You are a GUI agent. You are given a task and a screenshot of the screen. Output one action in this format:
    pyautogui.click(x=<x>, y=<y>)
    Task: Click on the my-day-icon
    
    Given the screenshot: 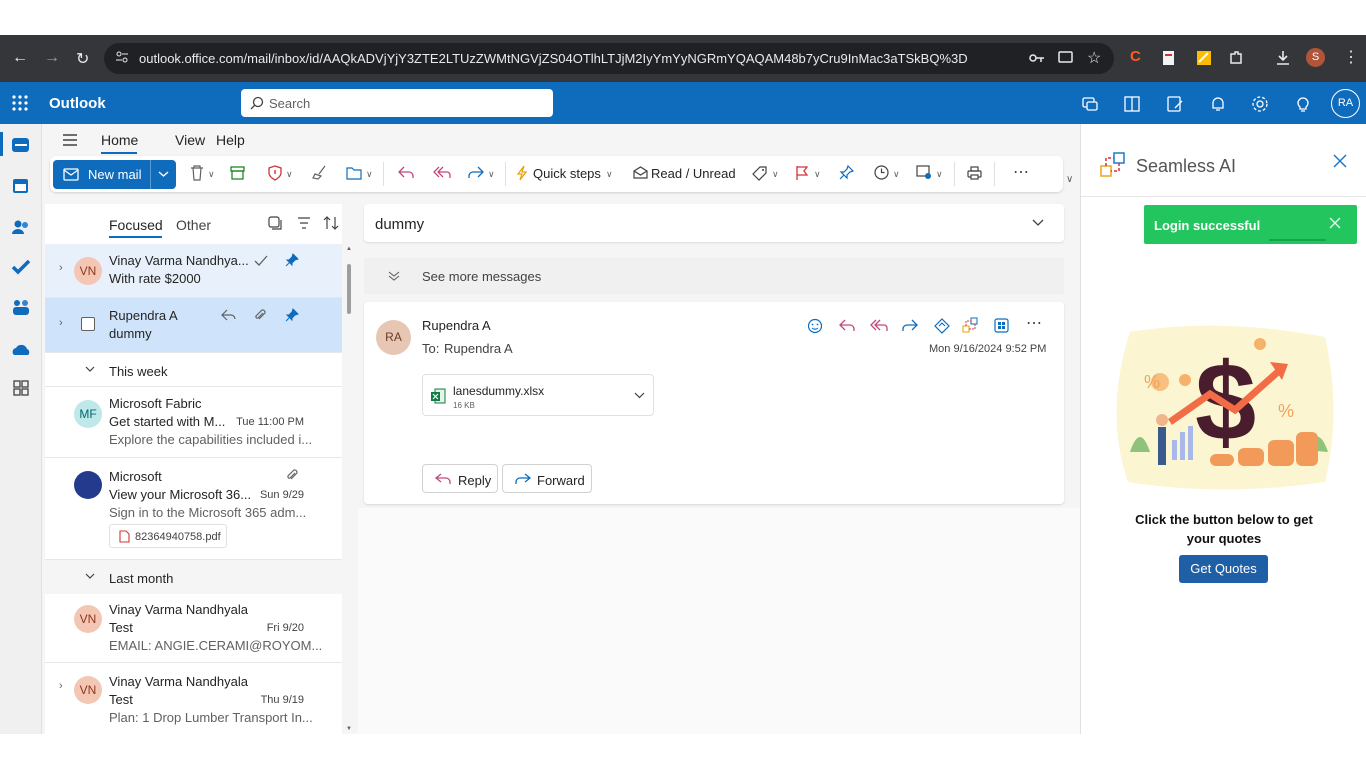 What is the action you would take?
    pyautogui.click(x=1175, y=104)
    